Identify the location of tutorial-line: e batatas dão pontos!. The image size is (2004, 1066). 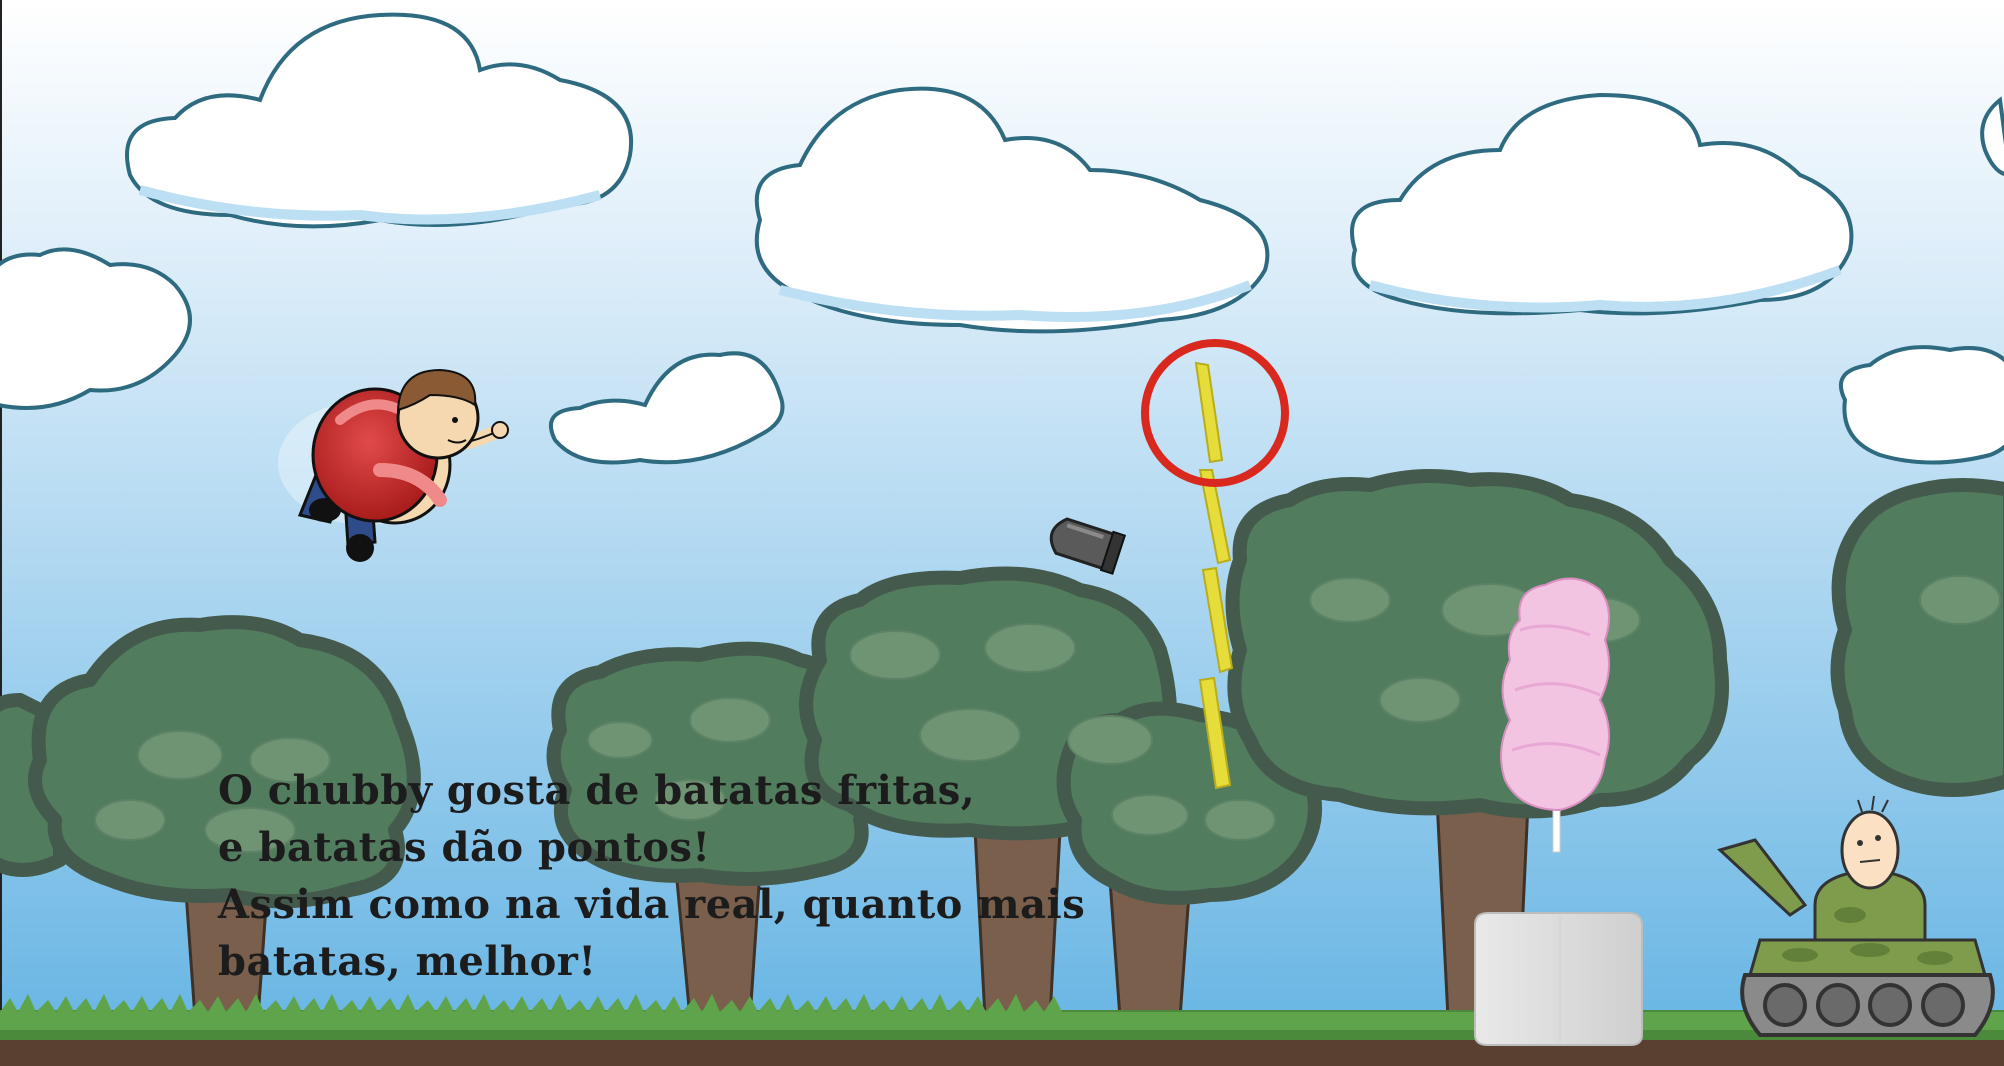
(464, 847).